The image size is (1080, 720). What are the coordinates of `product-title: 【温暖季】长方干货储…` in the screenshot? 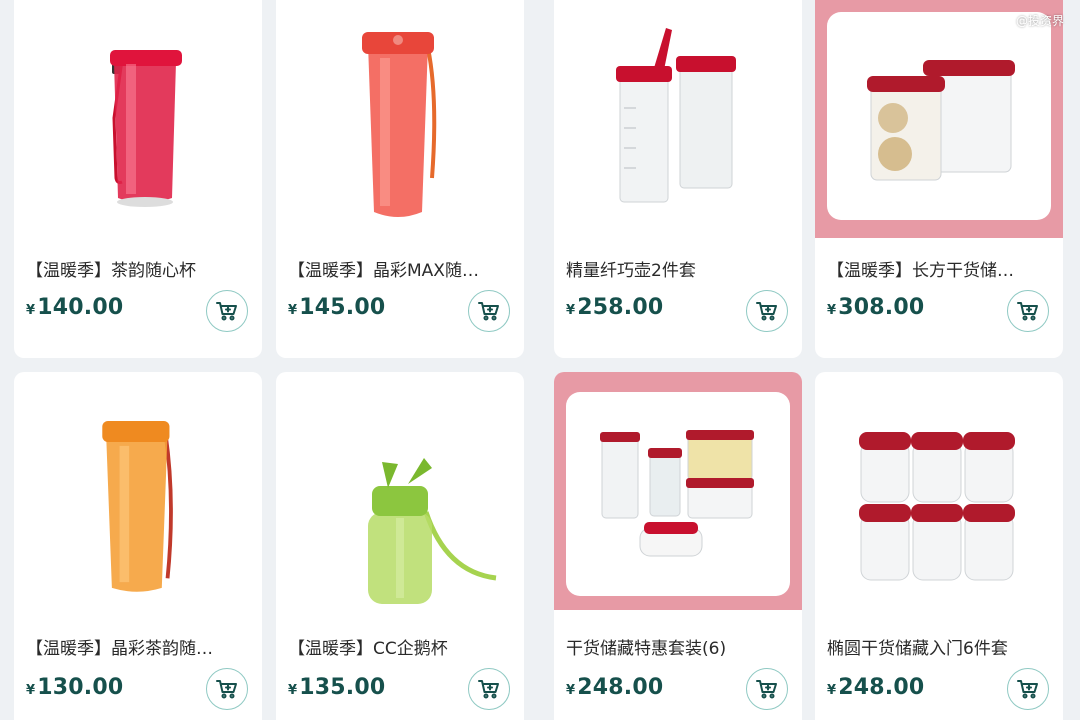 It's located at (939, 268).